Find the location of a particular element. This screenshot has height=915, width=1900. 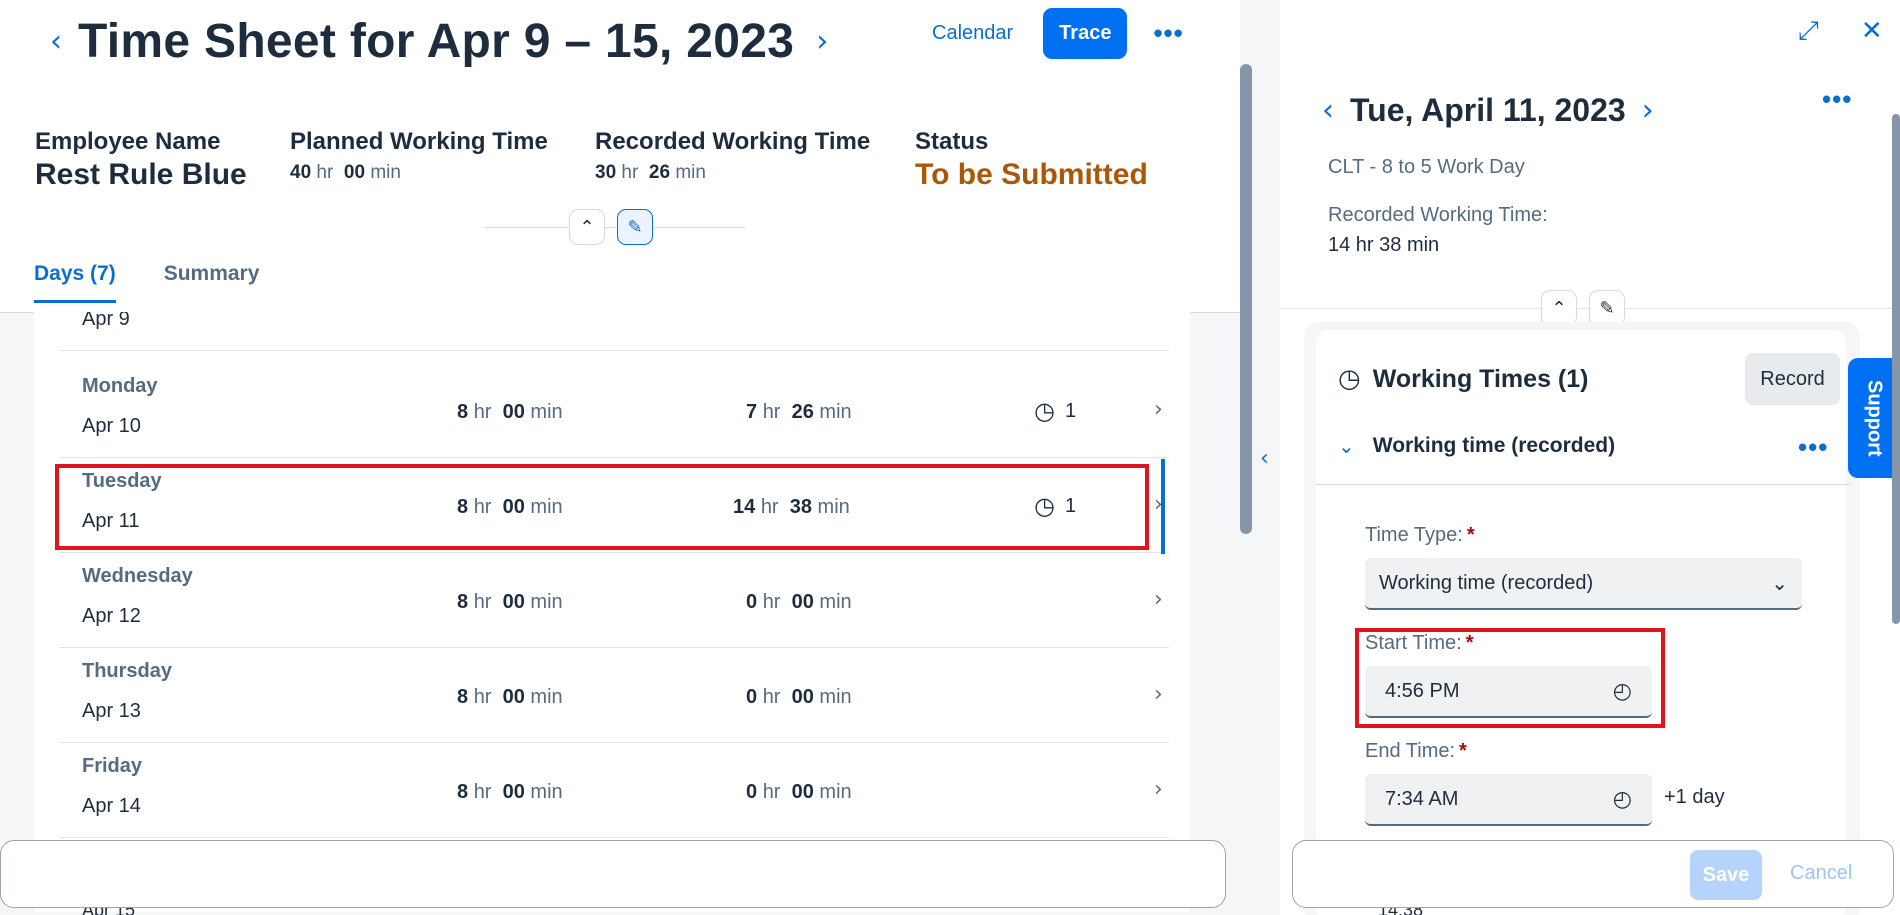

end-time-input: 7:34 AM ◴ is located at coordinates (1508, 800).